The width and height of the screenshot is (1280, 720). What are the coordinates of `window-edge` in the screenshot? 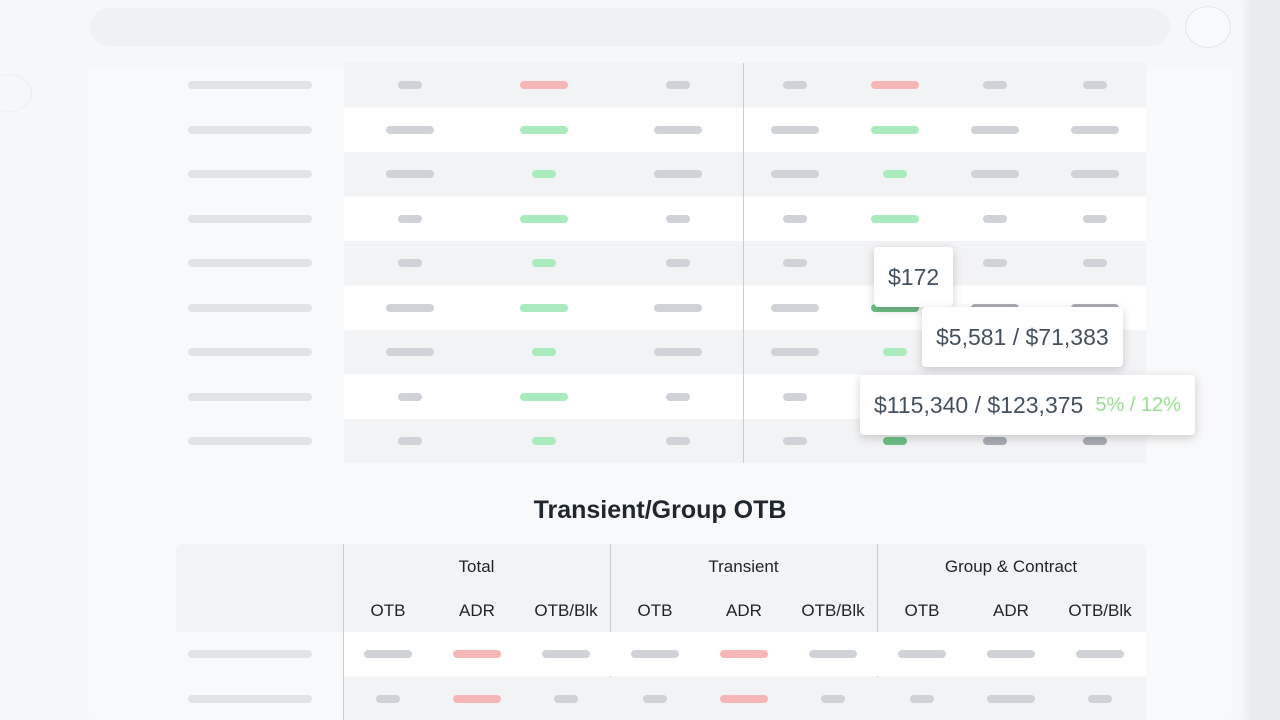 It's located at (1265, 360).